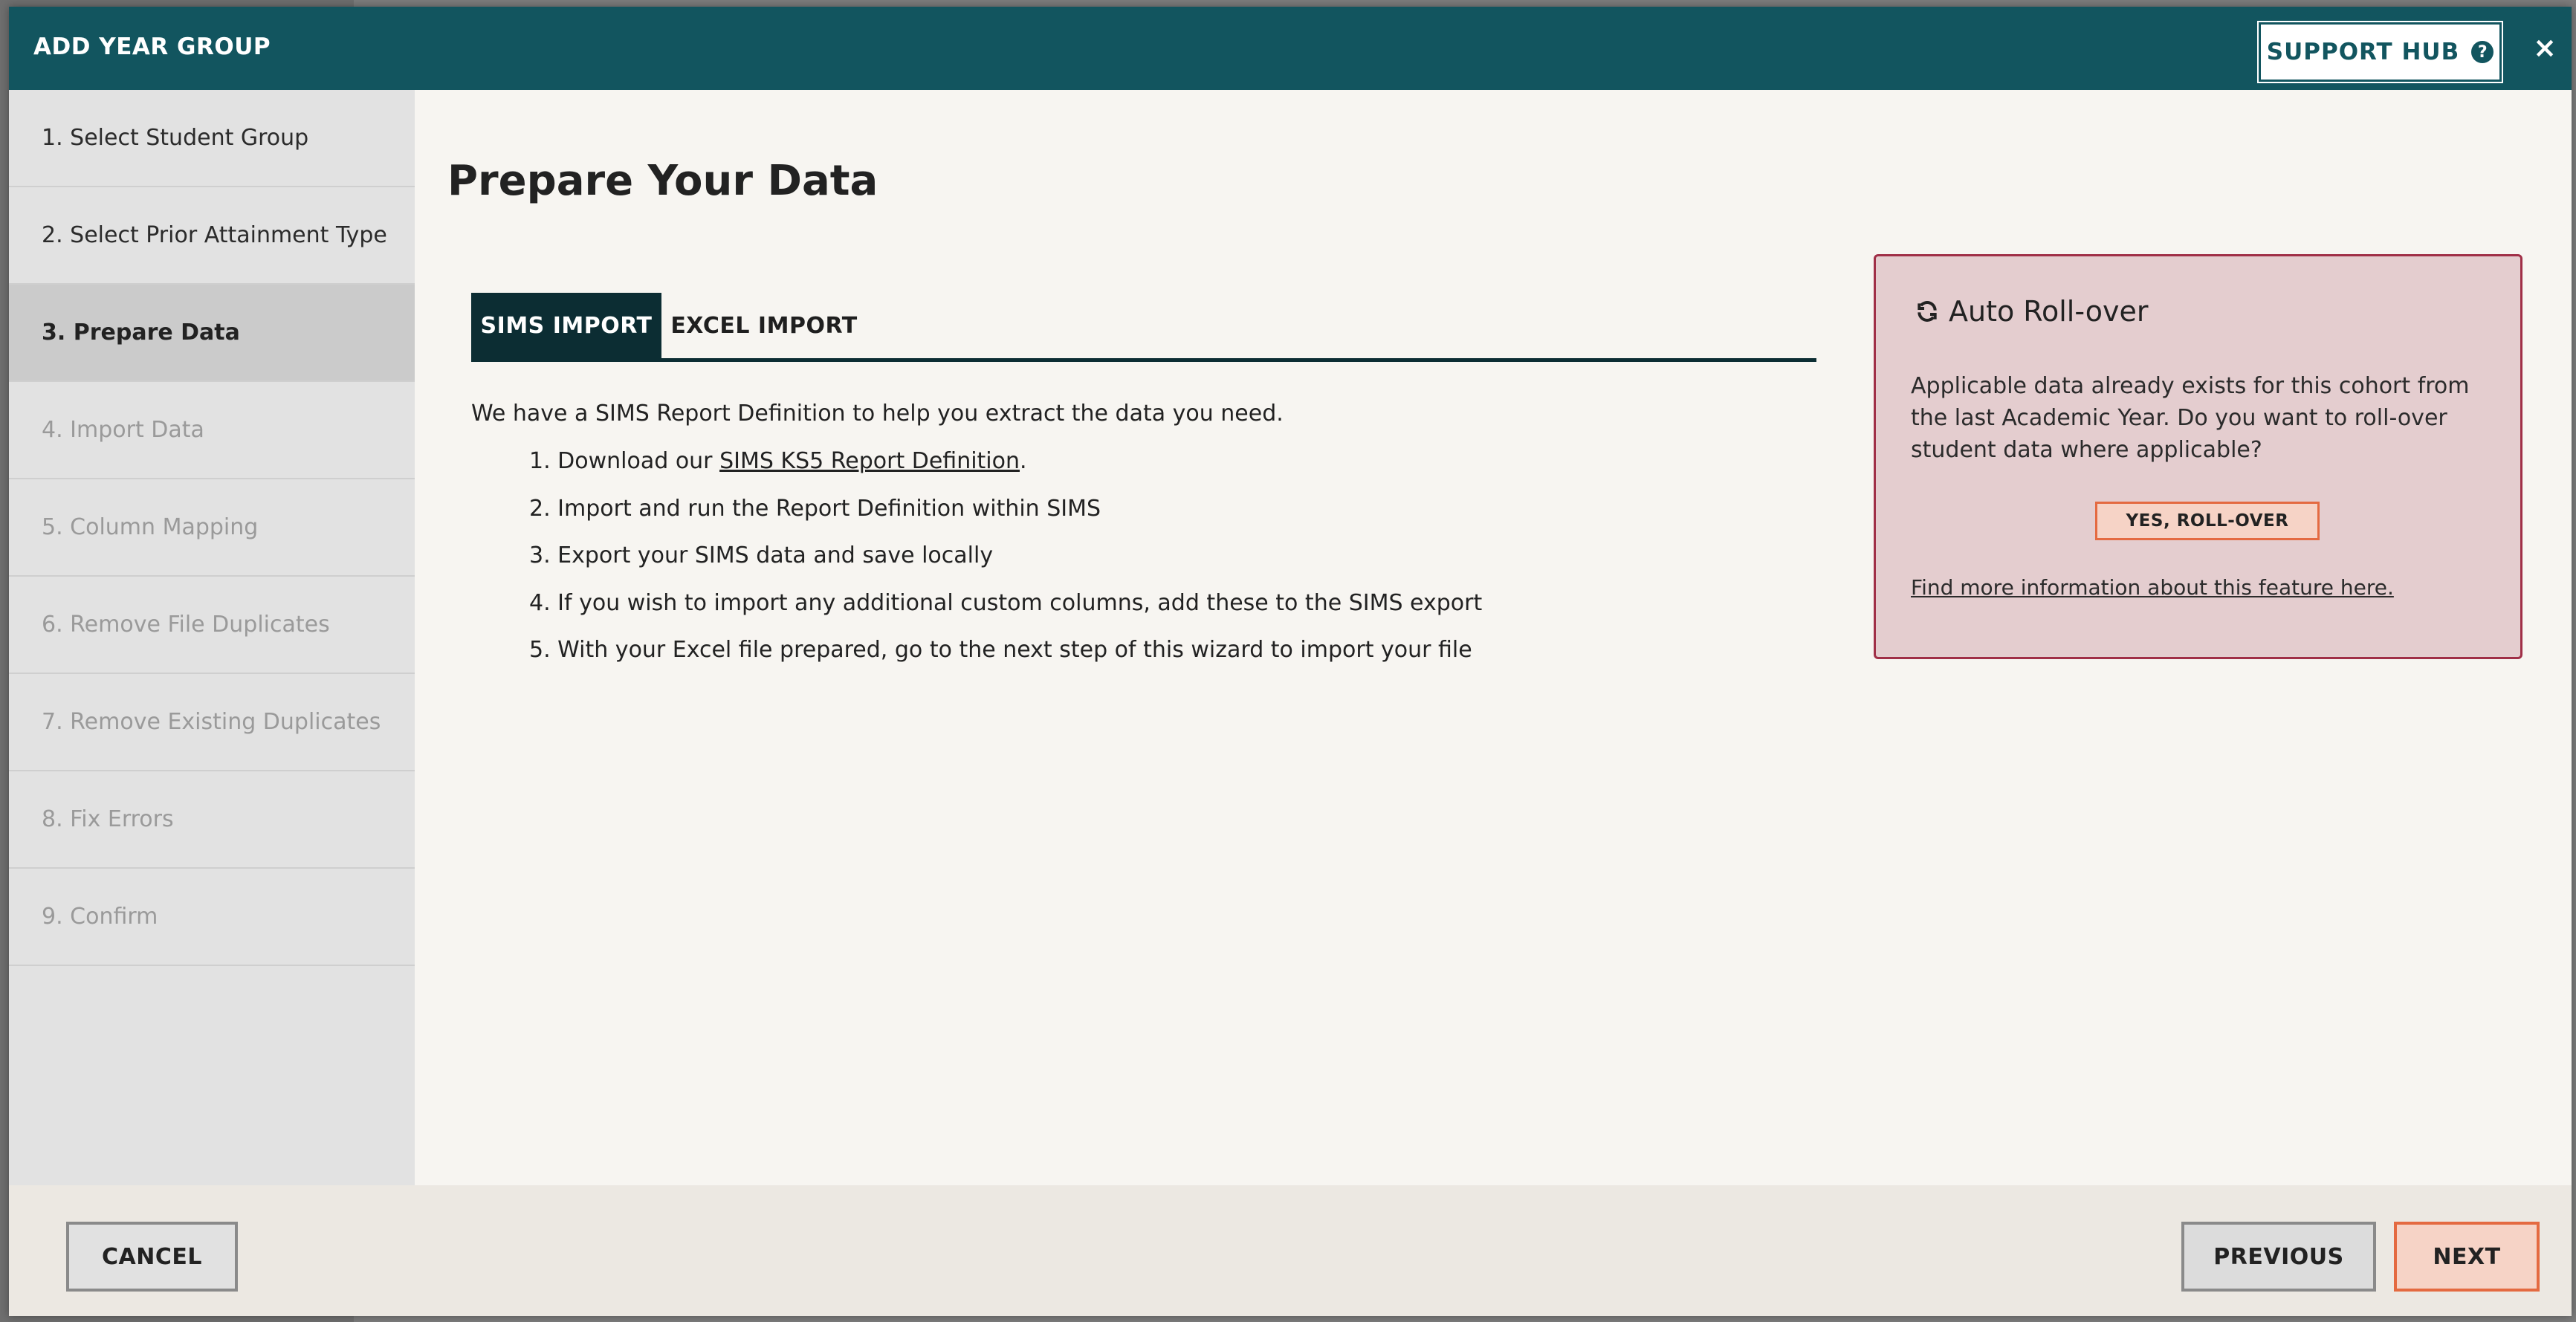  I want to click on wizard-step-select-prior-attainment: 2. Select Prior Attainment Type, so click(212, 236).